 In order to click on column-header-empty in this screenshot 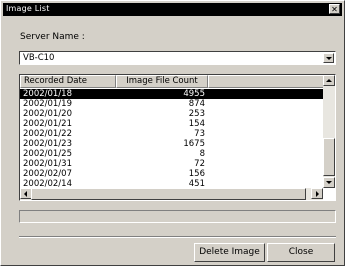, I will do `click(266, 81)`.